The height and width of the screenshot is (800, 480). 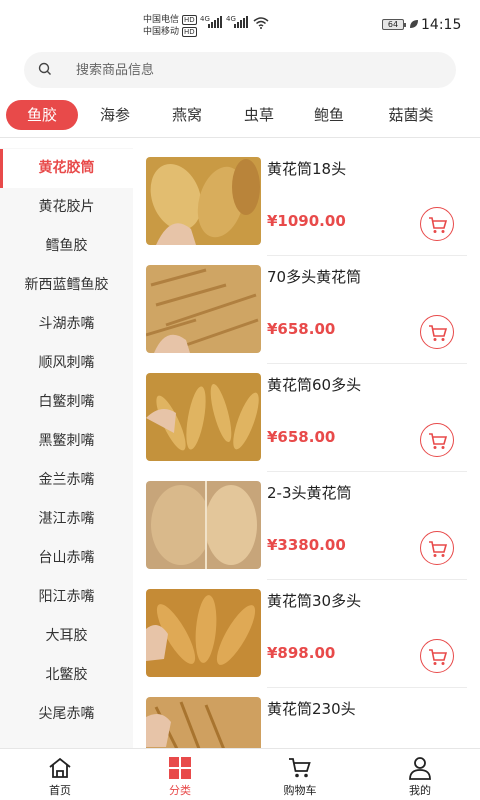 What do you see at coordinates (66, 285) in the screenshot?
I see `sidebar-item-nz-xueyu-jiao: 新西蓝鳕鱼胶` at bounding box center [66, 285].